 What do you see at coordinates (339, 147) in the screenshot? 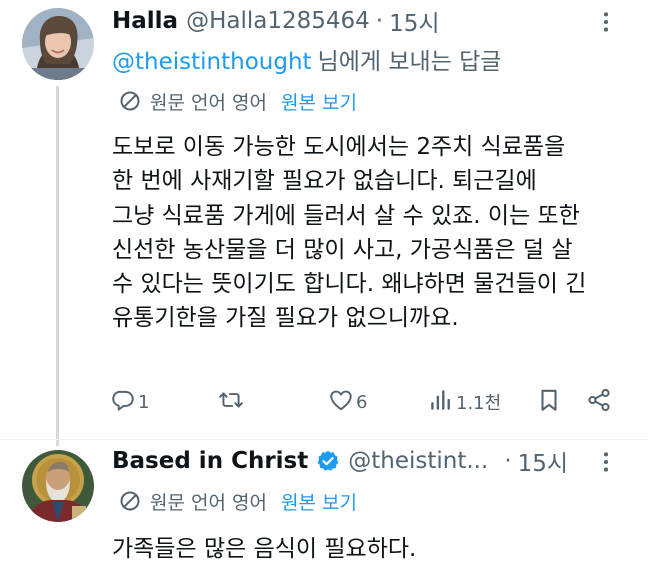
I see `tweet-text-line: 도보로 이동 가능한 도시에서는 2주치 식료품을` at bounding box center [339, 147].